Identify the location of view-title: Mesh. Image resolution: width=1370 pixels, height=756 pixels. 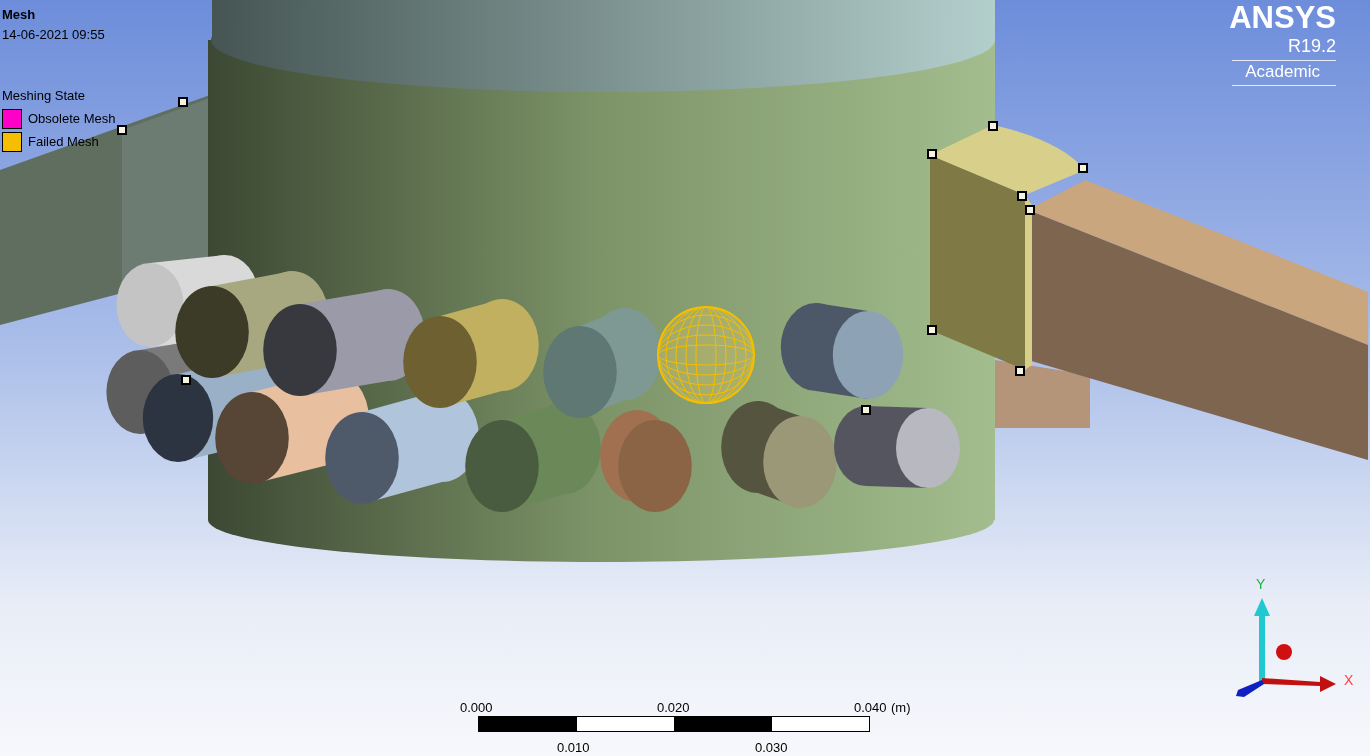
(19, 15).